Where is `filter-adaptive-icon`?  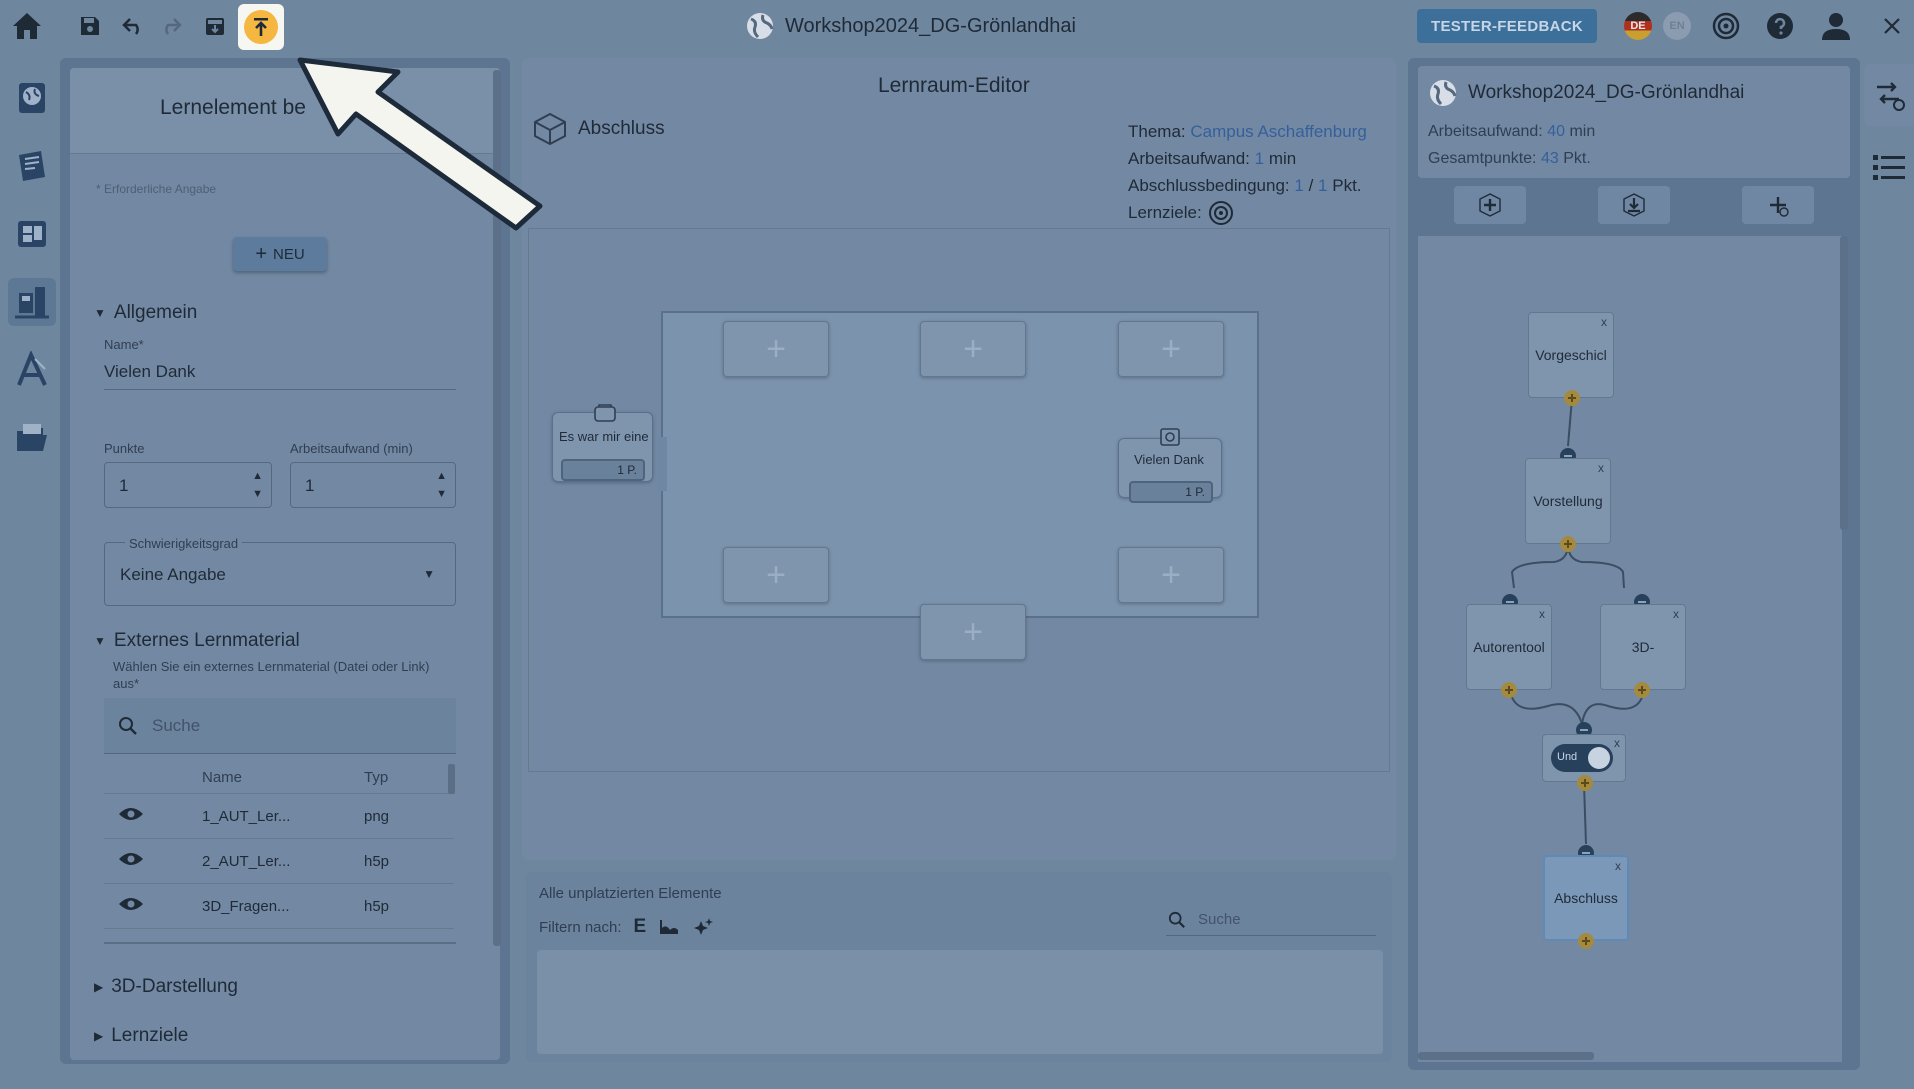 filter-adaptive-icon is located at coordinates (703, 927).